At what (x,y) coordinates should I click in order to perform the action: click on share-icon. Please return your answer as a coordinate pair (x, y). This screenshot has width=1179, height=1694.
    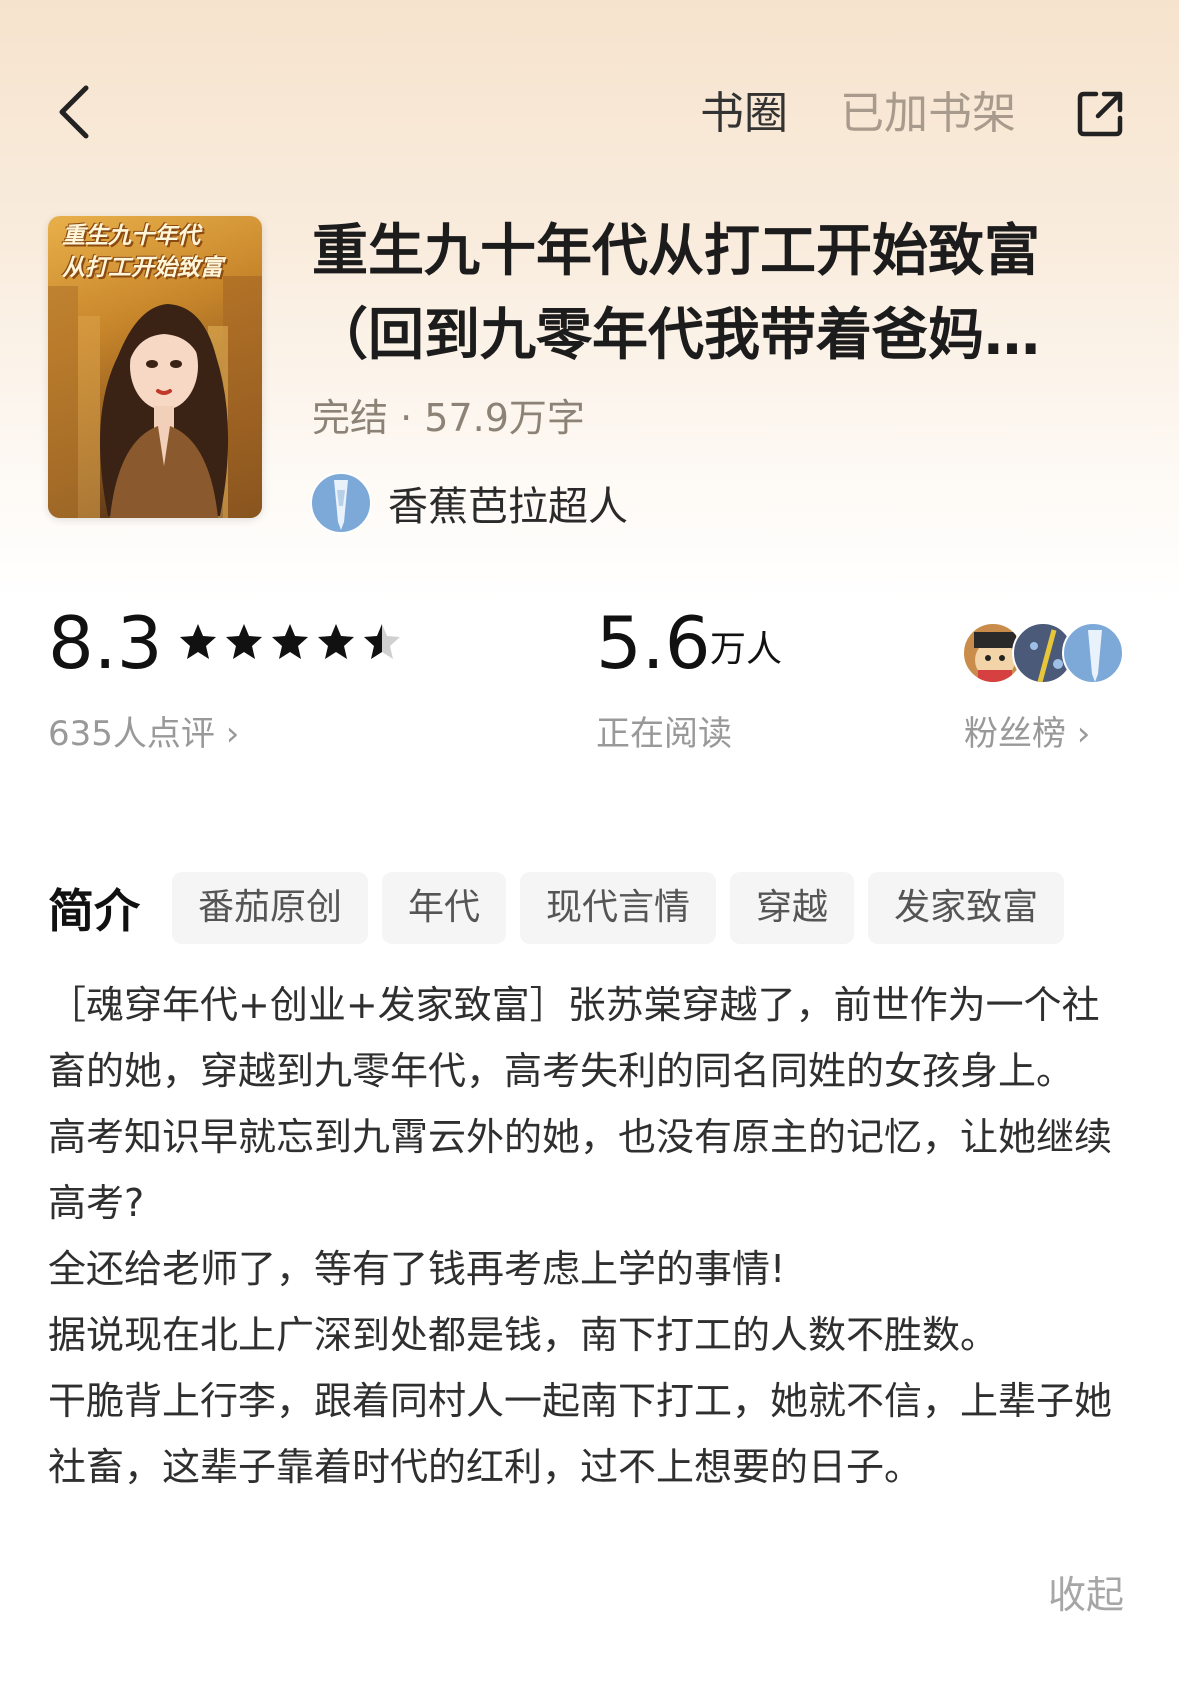
    Looking at the image, I should click on (1100, 114).